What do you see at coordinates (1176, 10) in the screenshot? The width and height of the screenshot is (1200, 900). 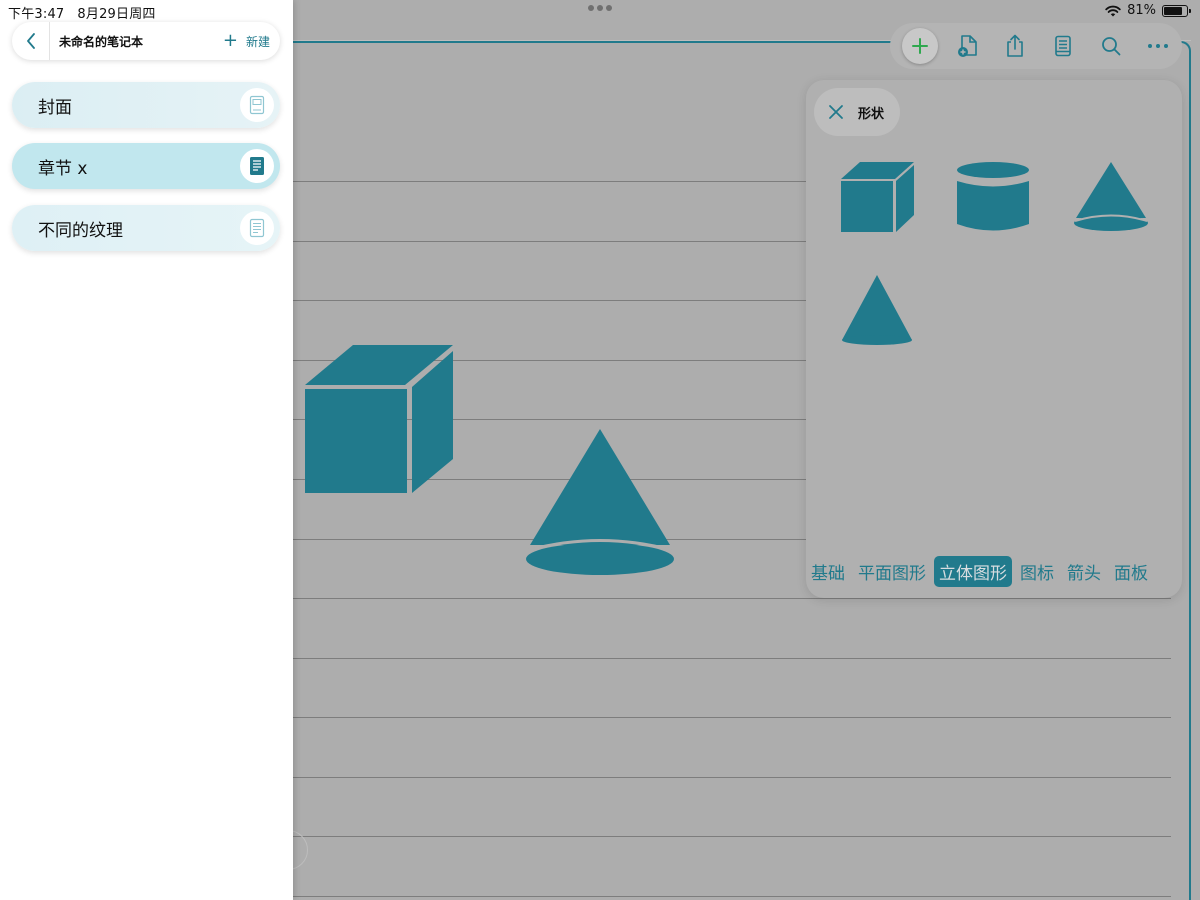 I see `battery-icon` at bounding box center [1176, 10].